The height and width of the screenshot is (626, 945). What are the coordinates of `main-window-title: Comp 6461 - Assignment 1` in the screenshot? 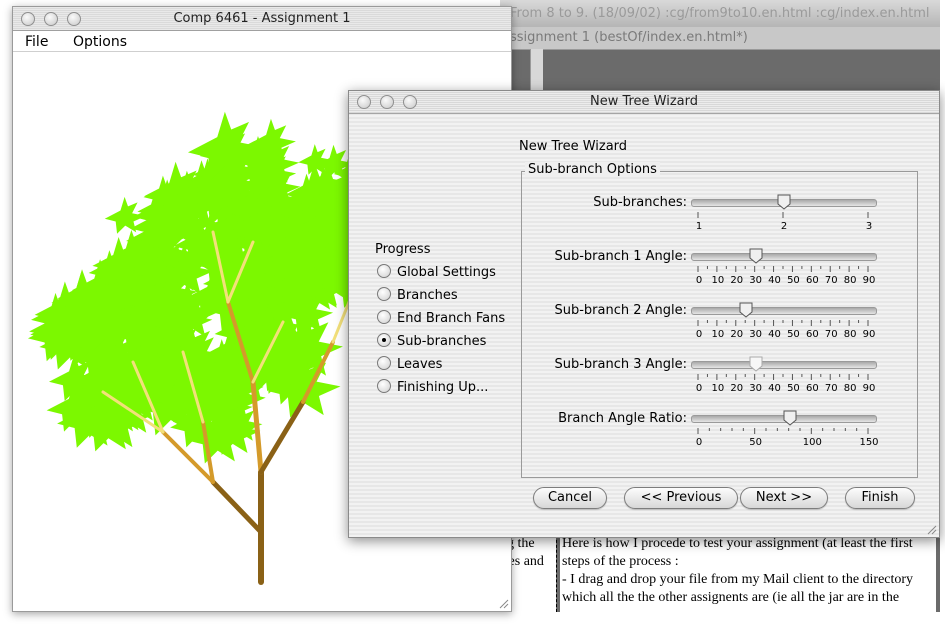 It's located at (262, 18).